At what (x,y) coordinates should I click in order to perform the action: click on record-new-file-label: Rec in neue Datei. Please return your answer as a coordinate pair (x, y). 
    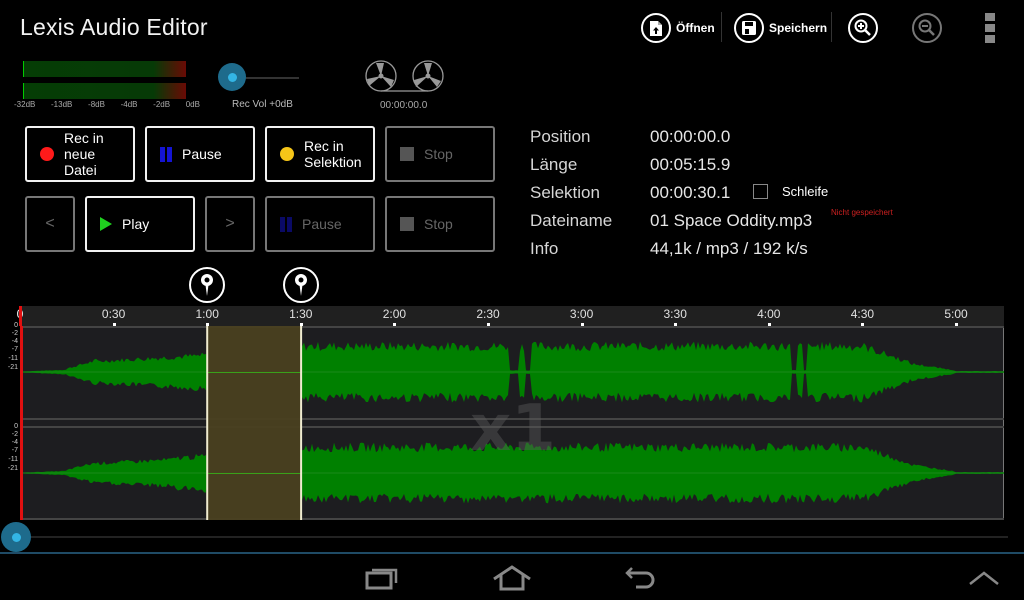
    Looking at the image, I should click on (84, 154).